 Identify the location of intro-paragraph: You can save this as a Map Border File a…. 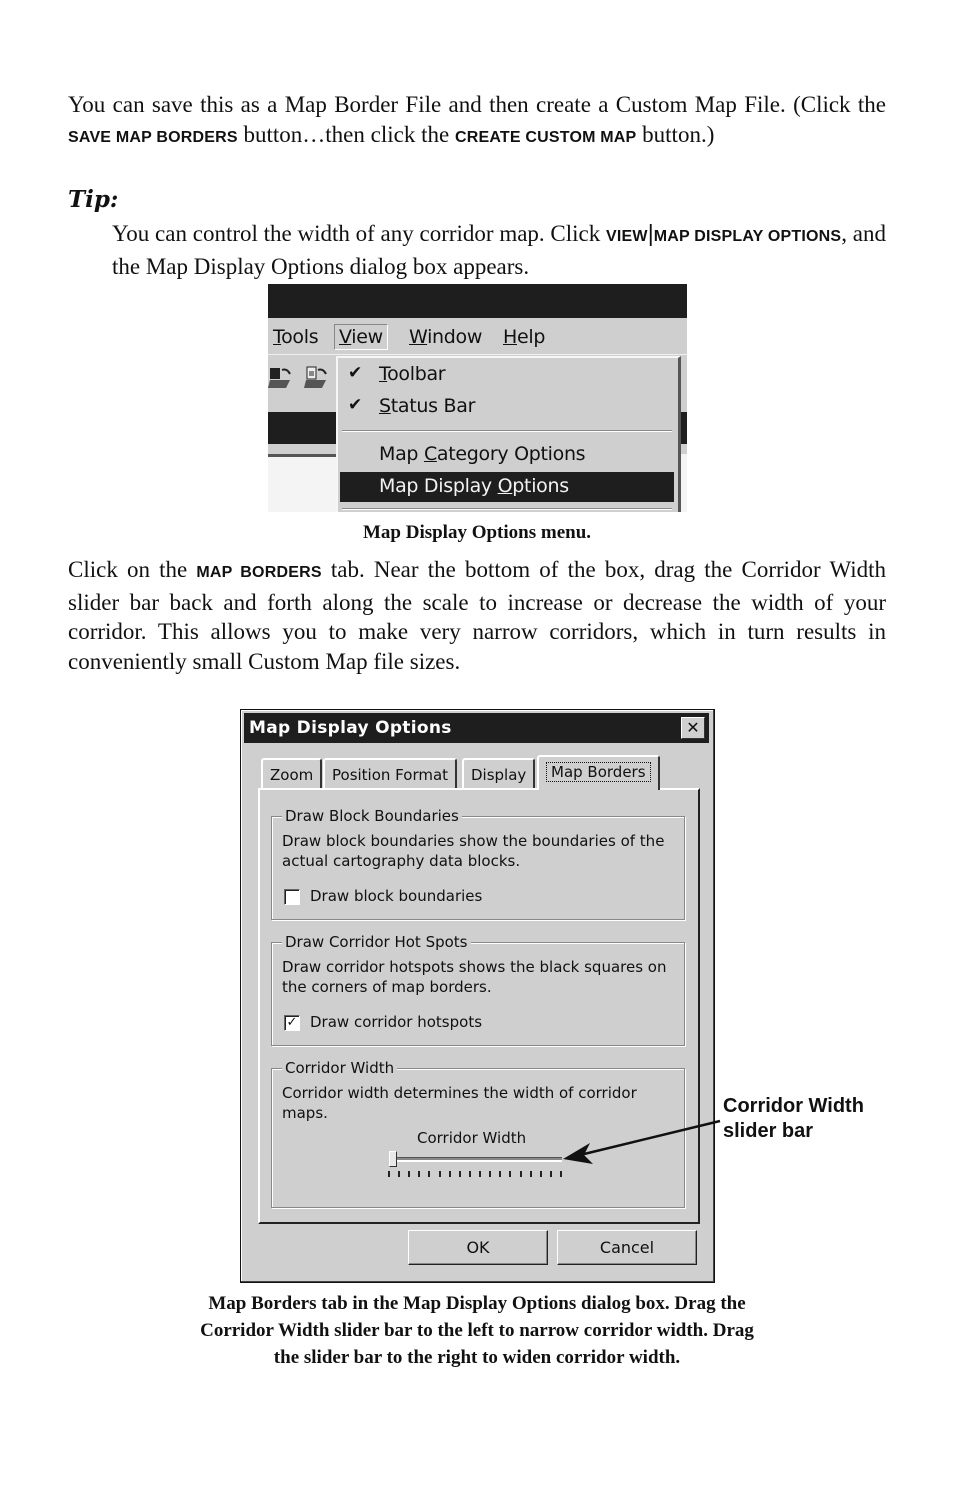
(477, 121).